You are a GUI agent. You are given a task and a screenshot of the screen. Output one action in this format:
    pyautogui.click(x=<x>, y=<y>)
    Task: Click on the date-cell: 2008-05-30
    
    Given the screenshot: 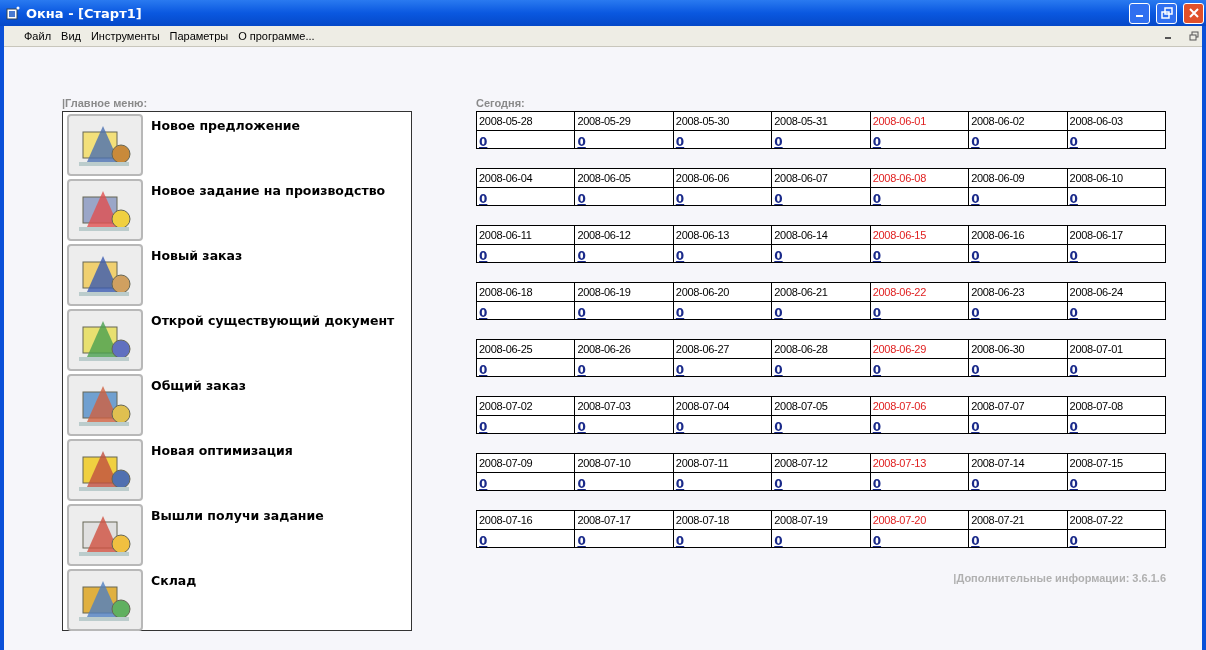 What is the action you would take?
    pyautogui.click(x=722, y=121)
    